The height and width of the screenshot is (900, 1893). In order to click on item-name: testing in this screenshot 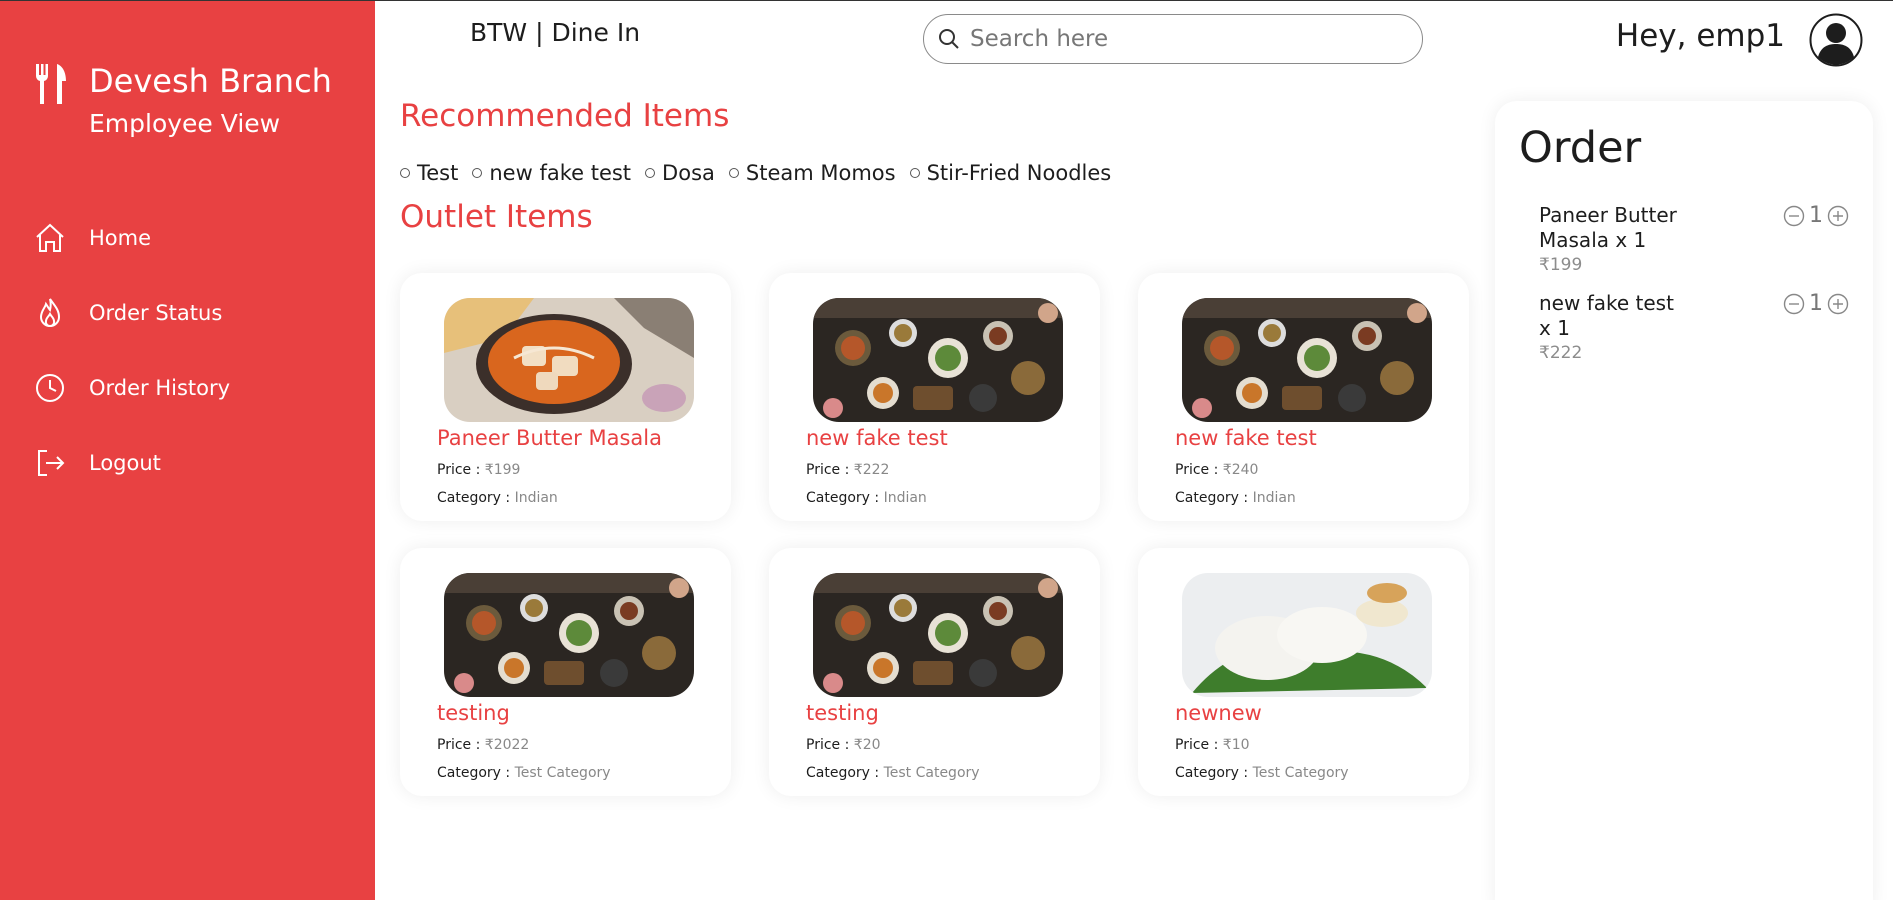, I will do `click(473, 713)`.